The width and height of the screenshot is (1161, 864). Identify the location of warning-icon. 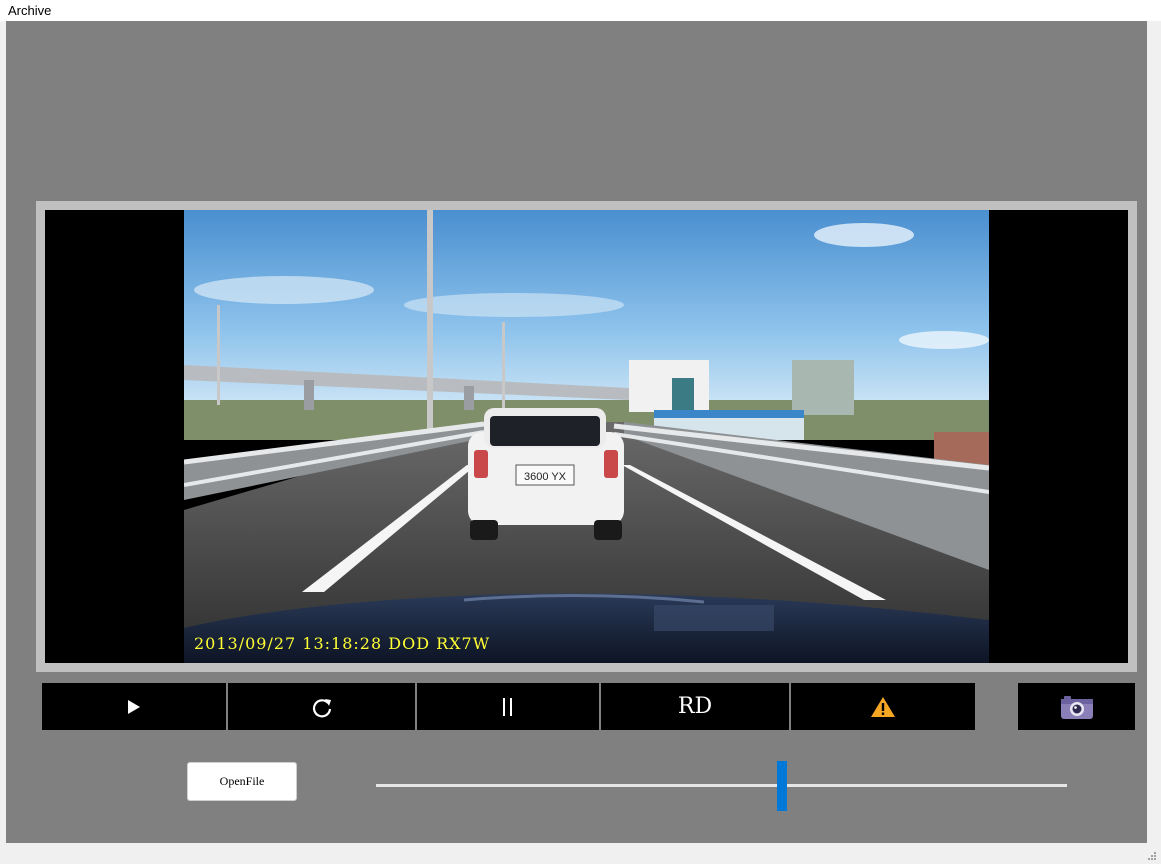
(883, 706).